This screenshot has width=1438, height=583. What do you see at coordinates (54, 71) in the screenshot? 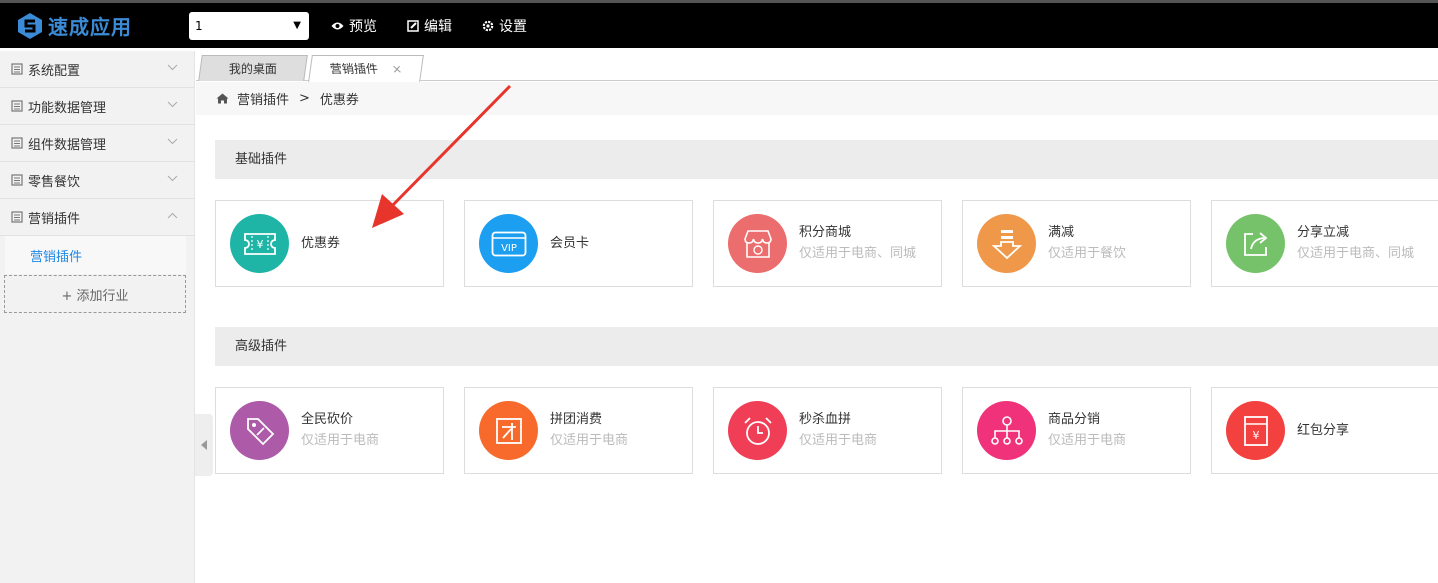
I see `sidebar-item-label: 系统配置` at bounding box center [54, 71].